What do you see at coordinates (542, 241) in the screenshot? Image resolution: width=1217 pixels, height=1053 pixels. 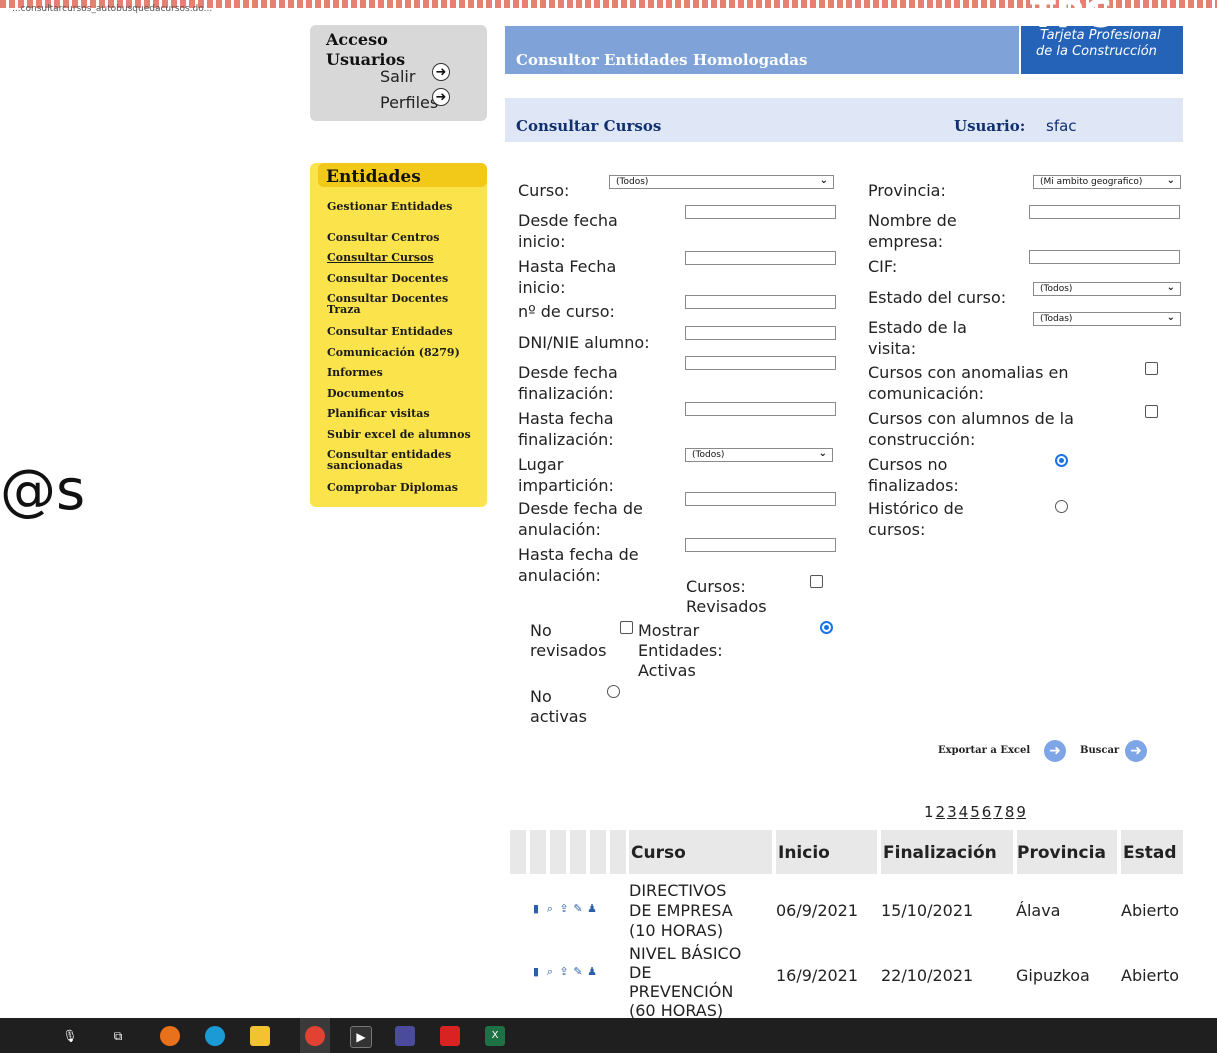 I see `desde-fecha-inicio-label-2: inicio:` at bounding box center [542, 241].